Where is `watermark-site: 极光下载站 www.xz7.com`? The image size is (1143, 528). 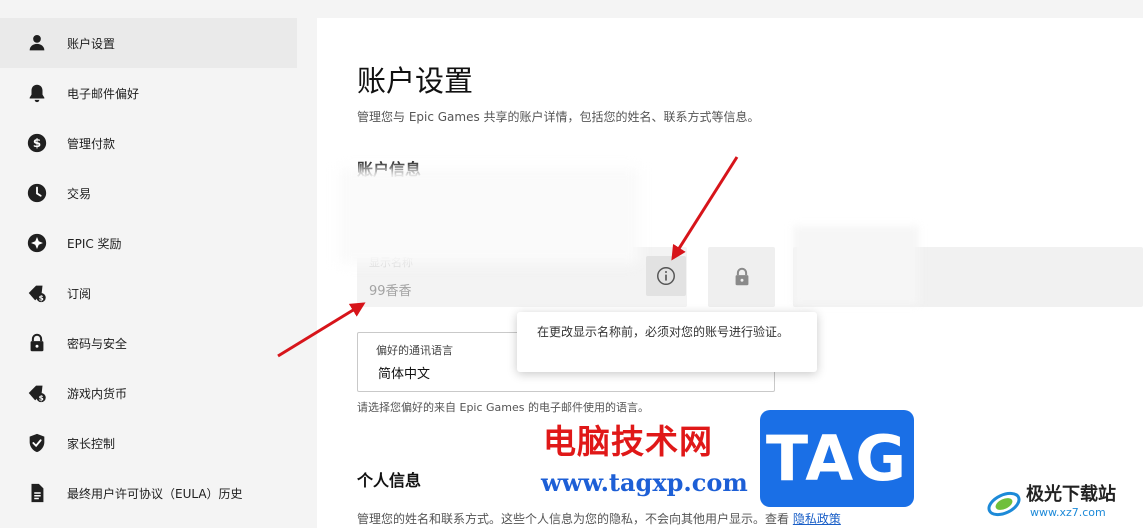 watermark-site: 极光下载站 www.xz7.com is located at coordinates (1063, 502).